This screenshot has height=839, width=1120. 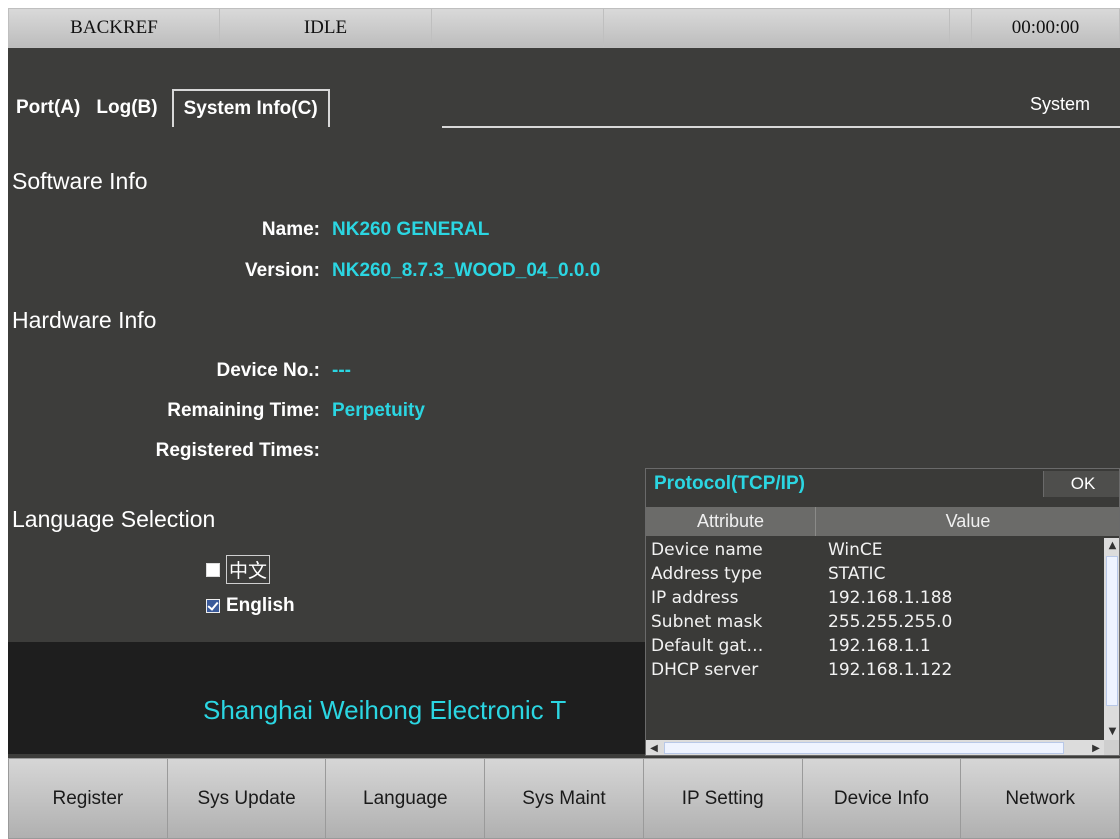 What do you see at coordinates (268, 370) in the screenshot?
I see `device-no-label: Device No.:` at bounding box center [268, 370].